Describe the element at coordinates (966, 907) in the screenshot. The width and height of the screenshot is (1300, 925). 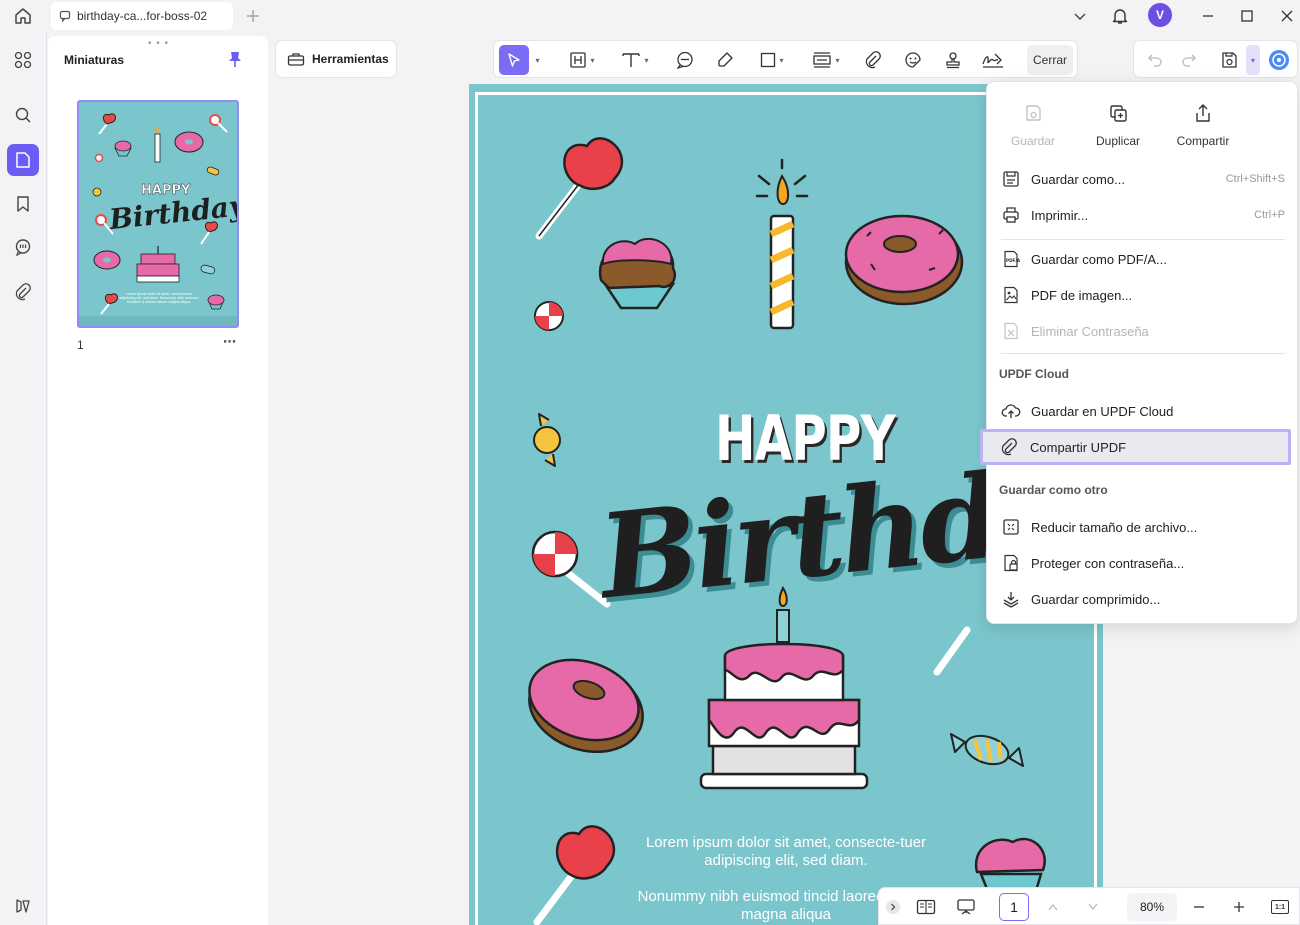
I see `presentation-icon` at that location.